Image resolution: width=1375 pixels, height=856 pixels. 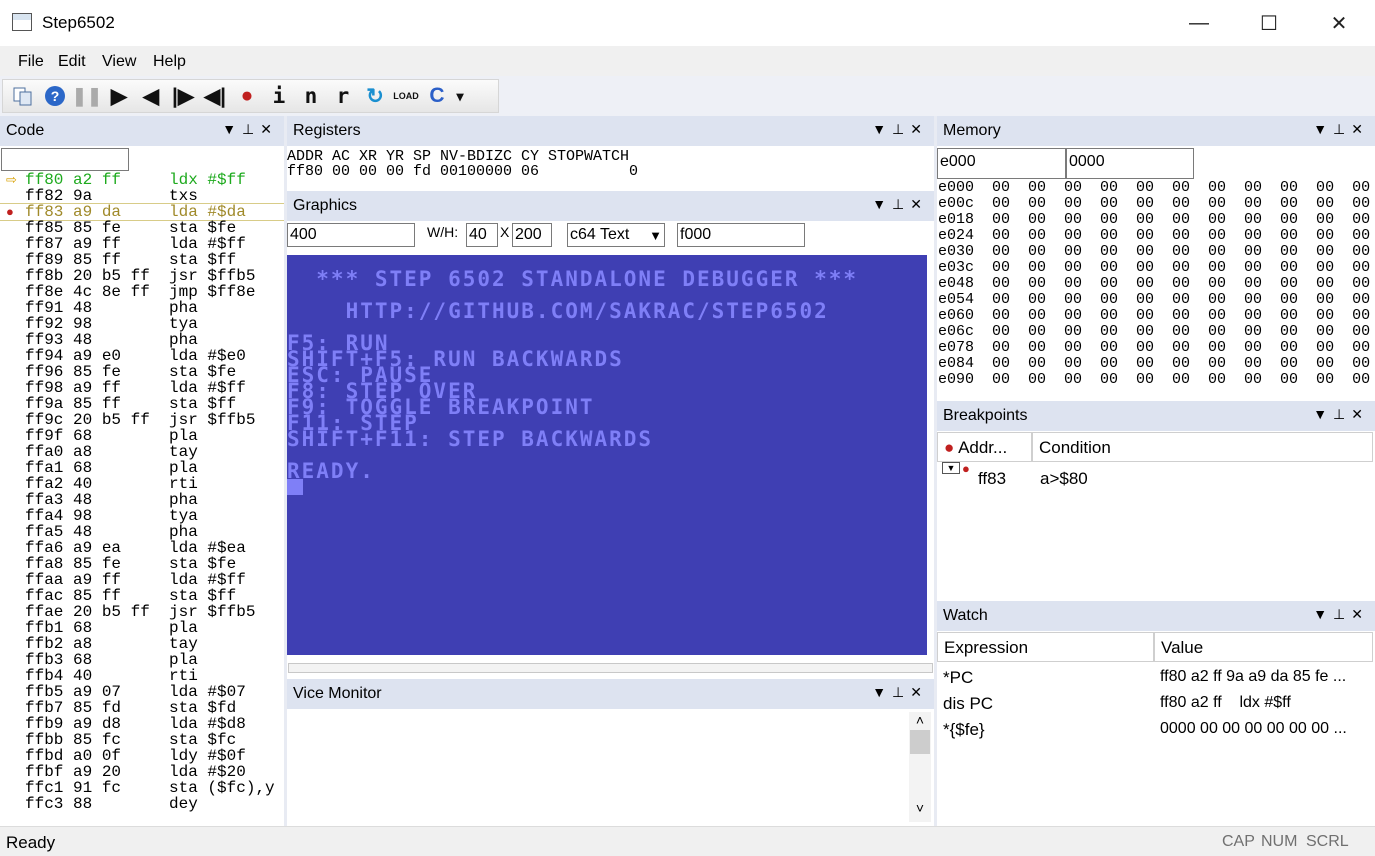 I want to click on breakpoint-icon: ●, so click(x=247, y=96).